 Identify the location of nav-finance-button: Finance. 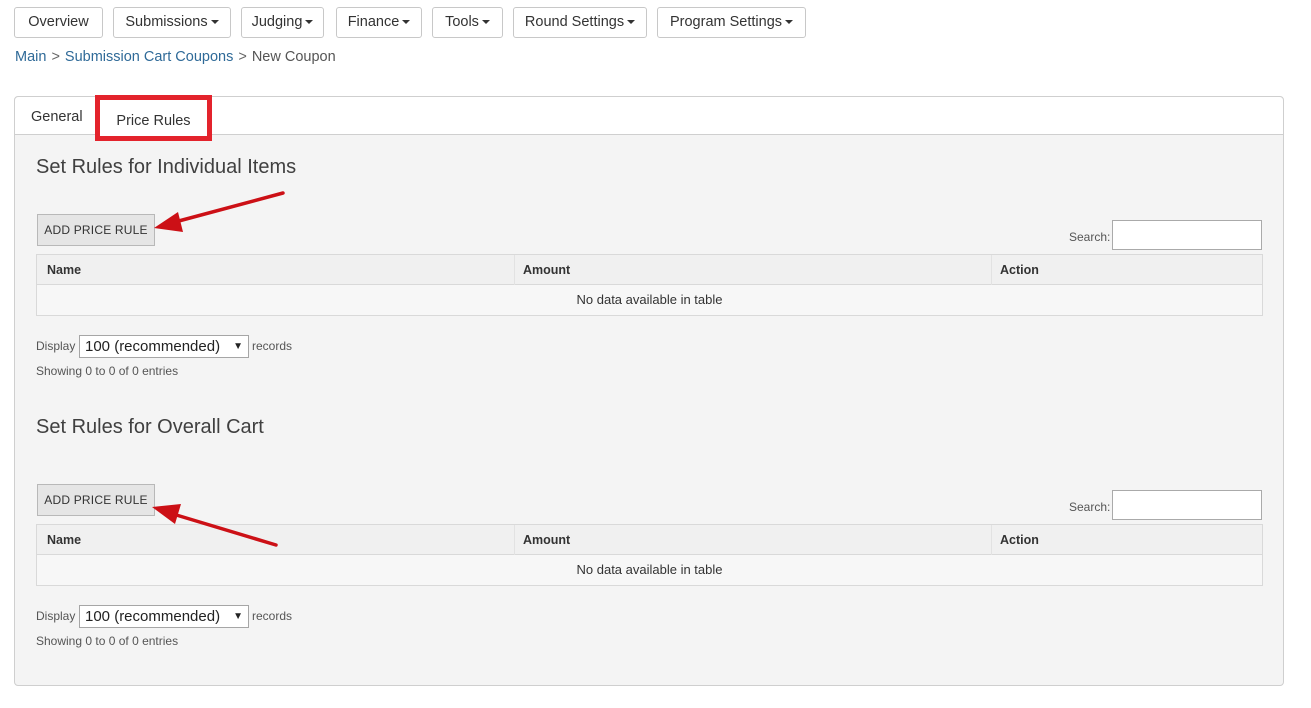
(379, 22).